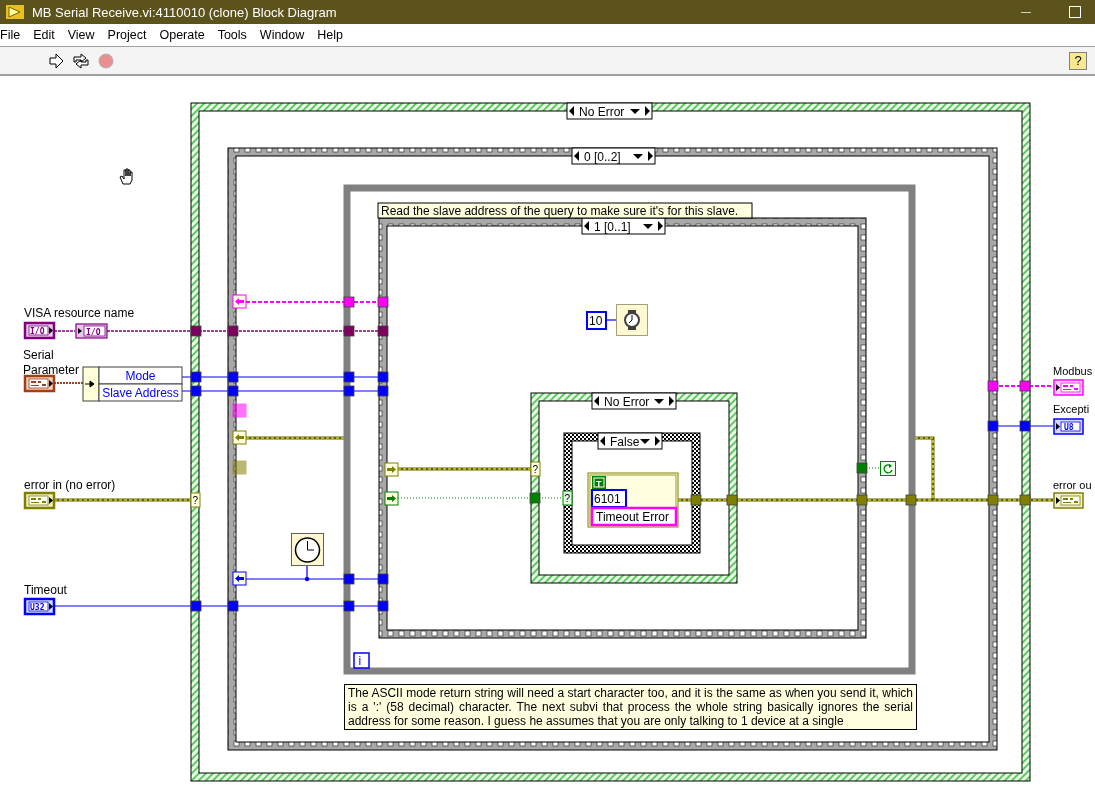  Describe the element at coordinates (185, 35) in the screenshot. I see `menu-item: Operate` at that location.